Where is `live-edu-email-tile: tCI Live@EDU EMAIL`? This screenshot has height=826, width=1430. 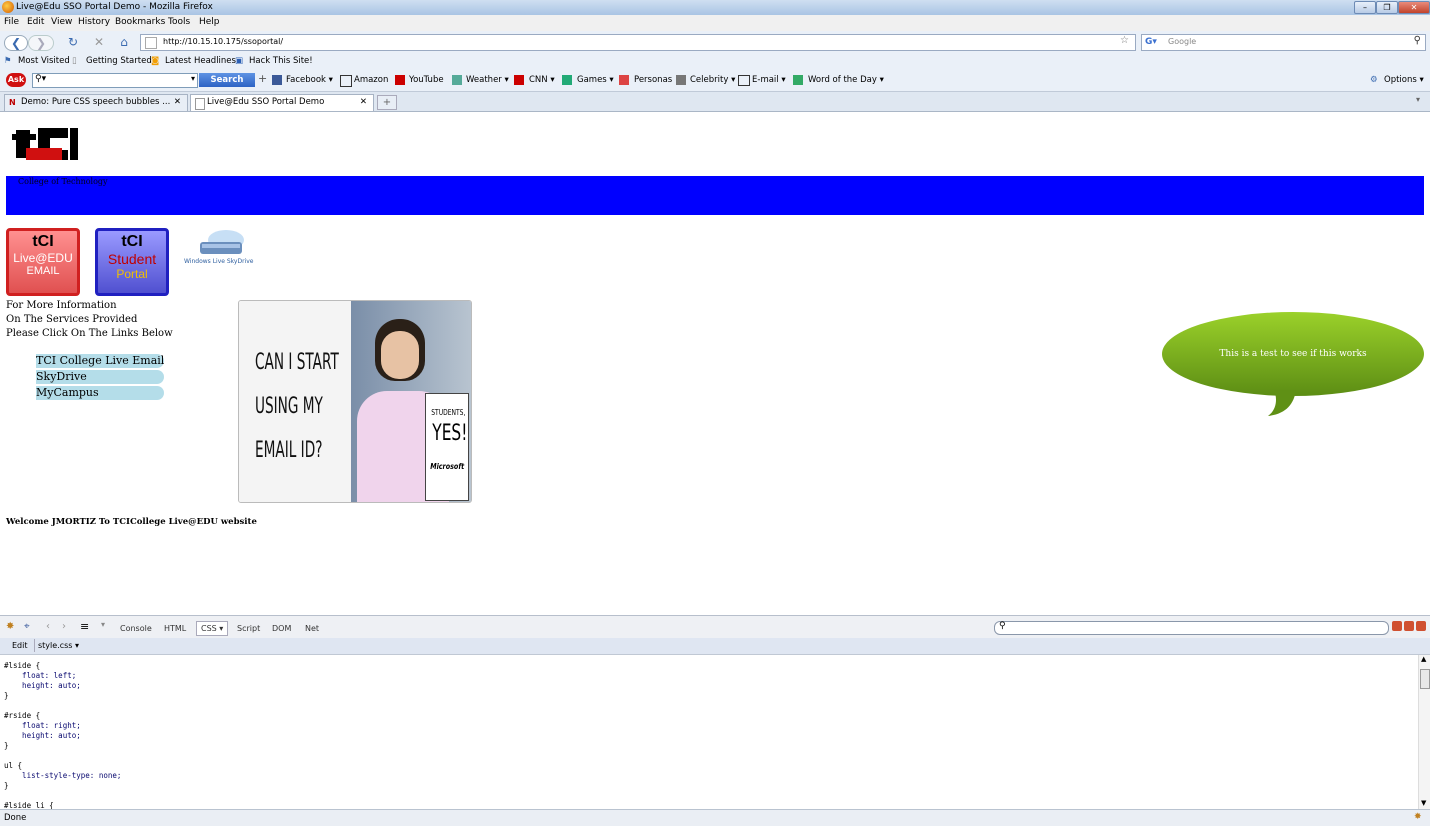
live-edu-email-tile: tCI Live@EDU EMAIL is located at coordinates (43, 262).